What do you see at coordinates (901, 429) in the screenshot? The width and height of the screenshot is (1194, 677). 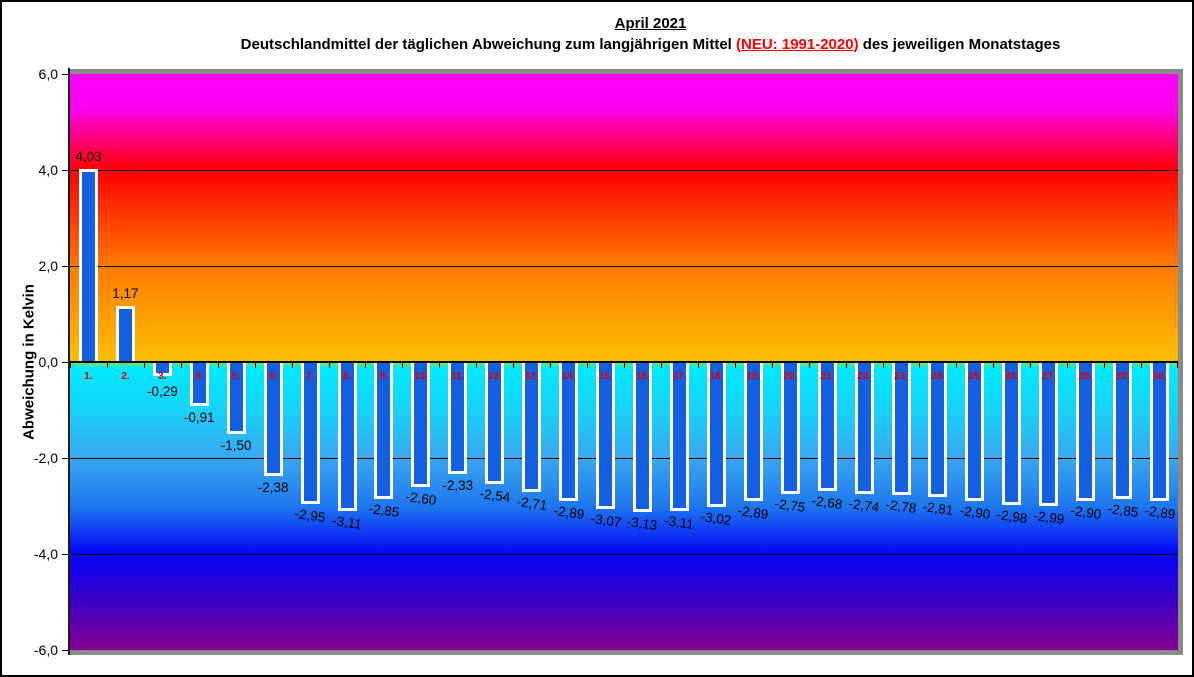 I see `bar-day-23.` at bounding box center [901, 429].